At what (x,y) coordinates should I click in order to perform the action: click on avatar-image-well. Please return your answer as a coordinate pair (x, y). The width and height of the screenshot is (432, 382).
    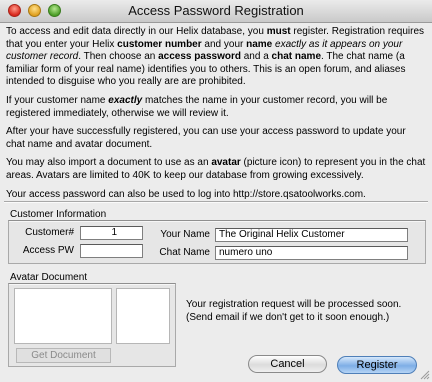
    Looking at the image, I should click on (63, 316).